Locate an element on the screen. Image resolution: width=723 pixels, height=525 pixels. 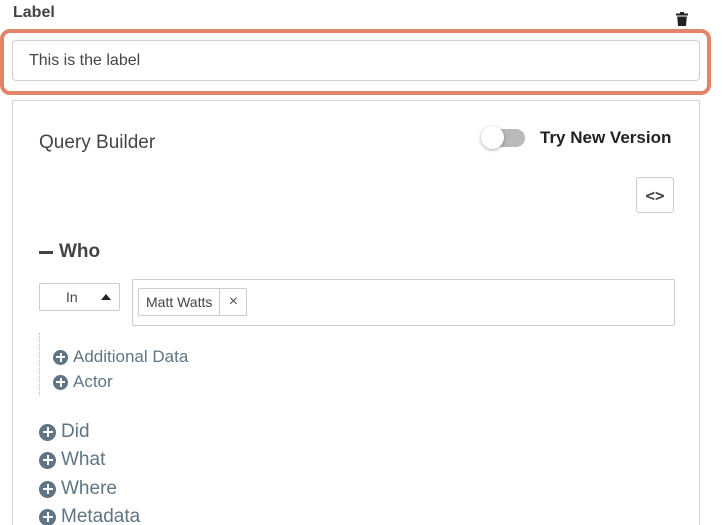
toggle-knob is located at coordinates (492, 137).